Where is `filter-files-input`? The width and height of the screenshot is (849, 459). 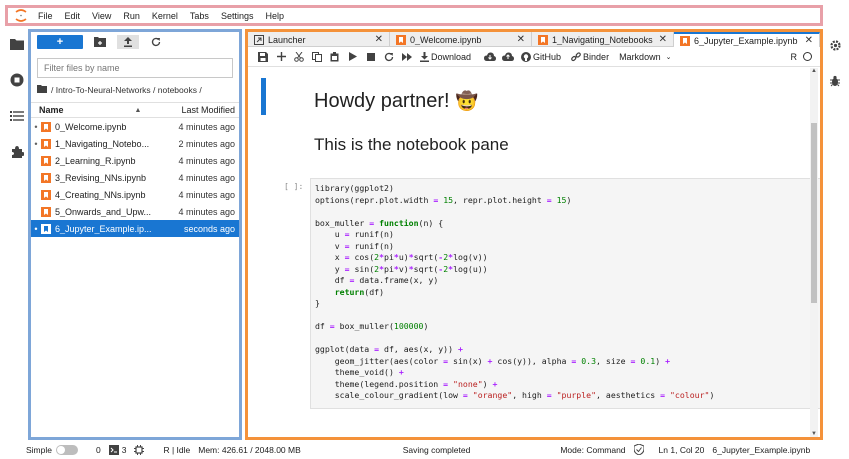 filter-files-input is located at coordinates (135, 68).